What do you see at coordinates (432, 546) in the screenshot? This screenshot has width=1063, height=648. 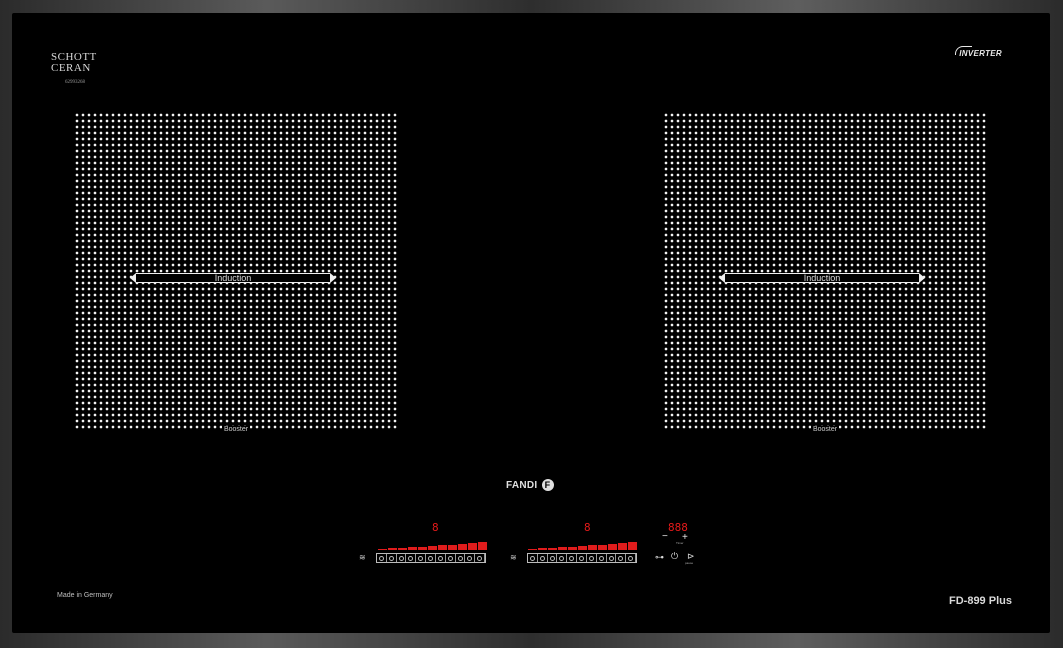 I see `zone1-level-ramp` at bounding box center [432, 546].